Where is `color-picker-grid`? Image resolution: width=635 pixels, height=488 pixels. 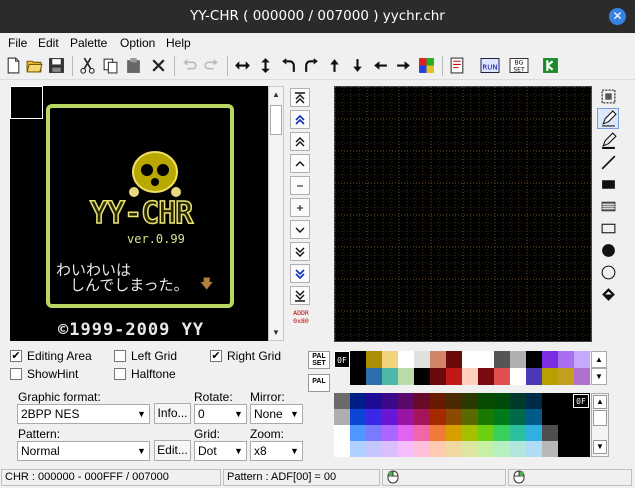 color-picker-grid is located at coordinates (462, 425).